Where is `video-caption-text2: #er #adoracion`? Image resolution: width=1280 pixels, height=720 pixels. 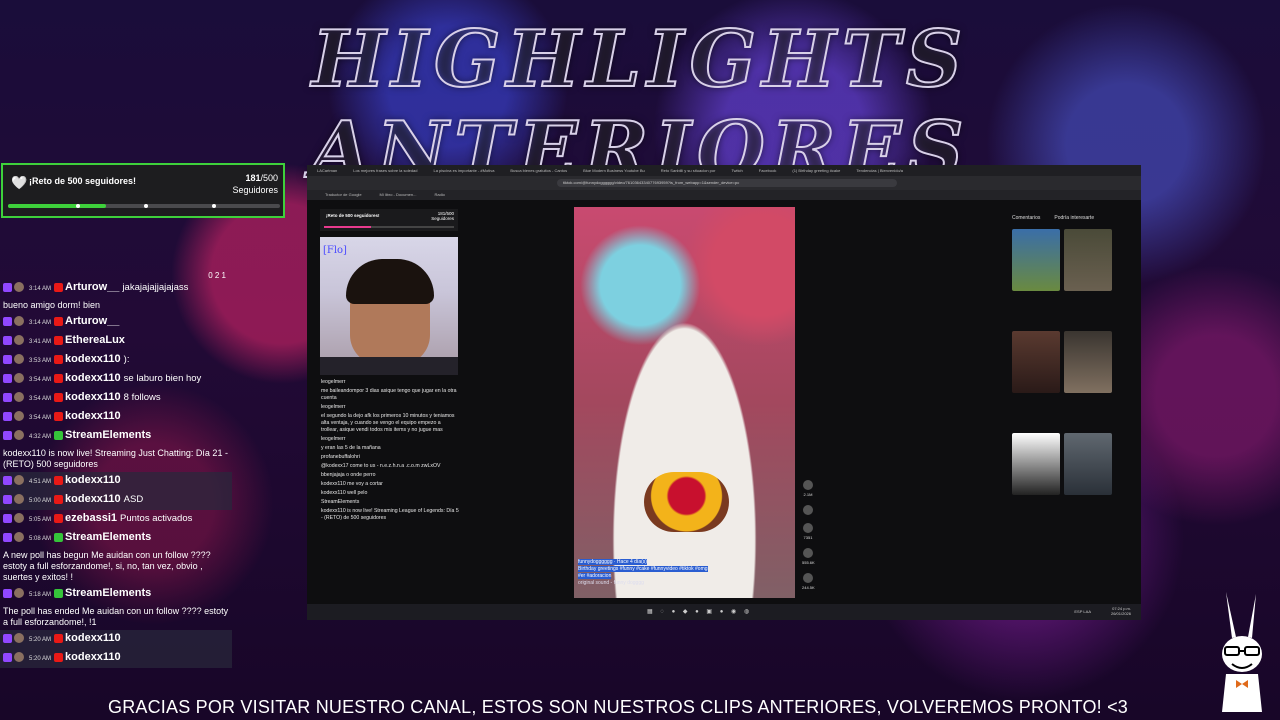
video-caption-text2: #er #adoracion is located at coordinates (595, 576).